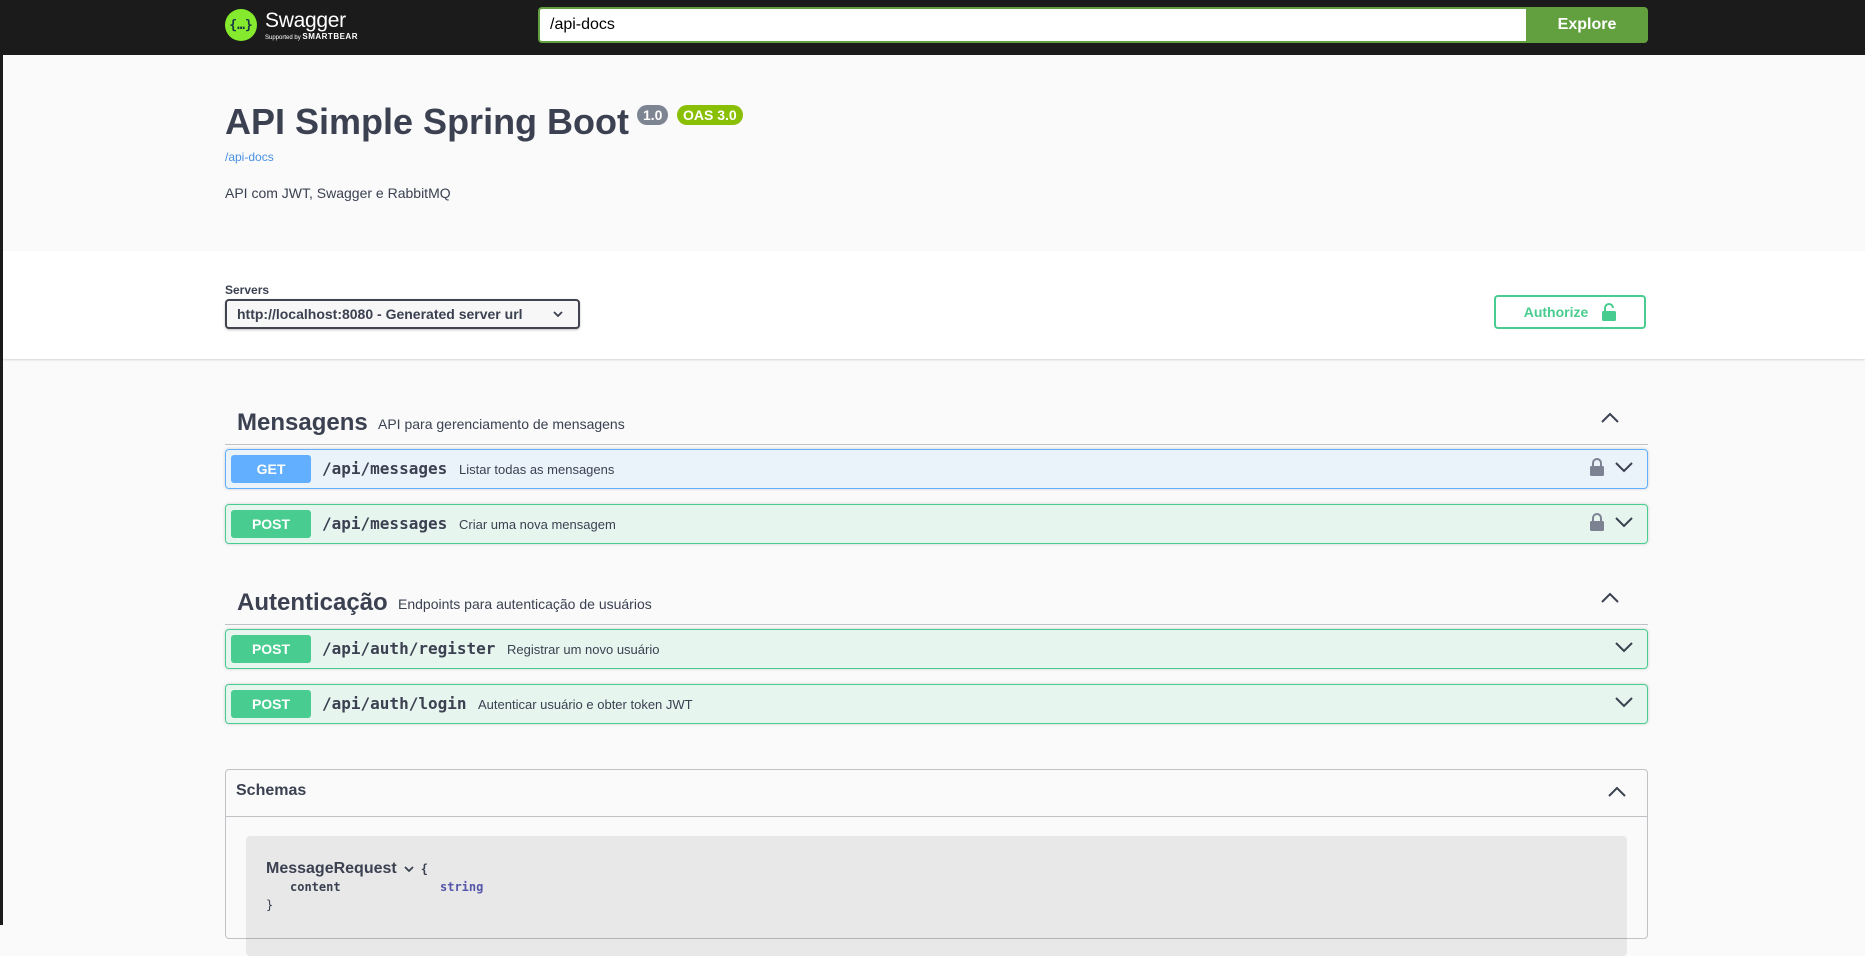  What do you see at coordinates (1556, 312) in the screenshot?
I see `authorize-label: Authorize` at bounding box center [1556, 312].